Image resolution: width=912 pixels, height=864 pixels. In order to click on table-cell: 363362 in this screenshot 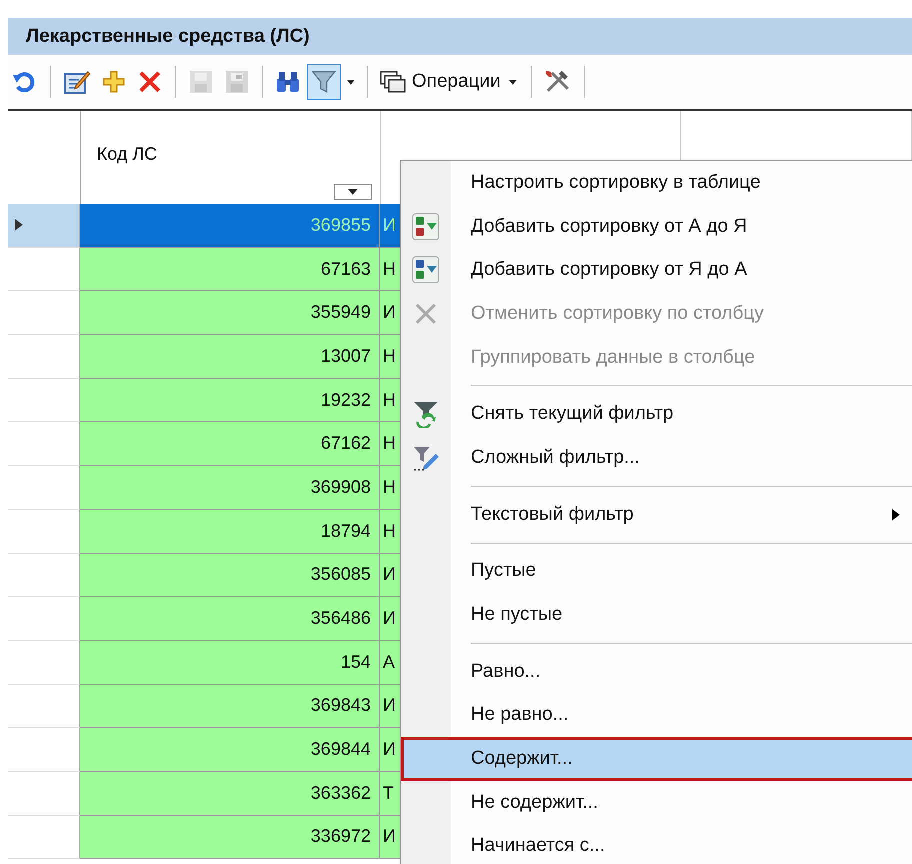, I will do `click(230, 794)`.